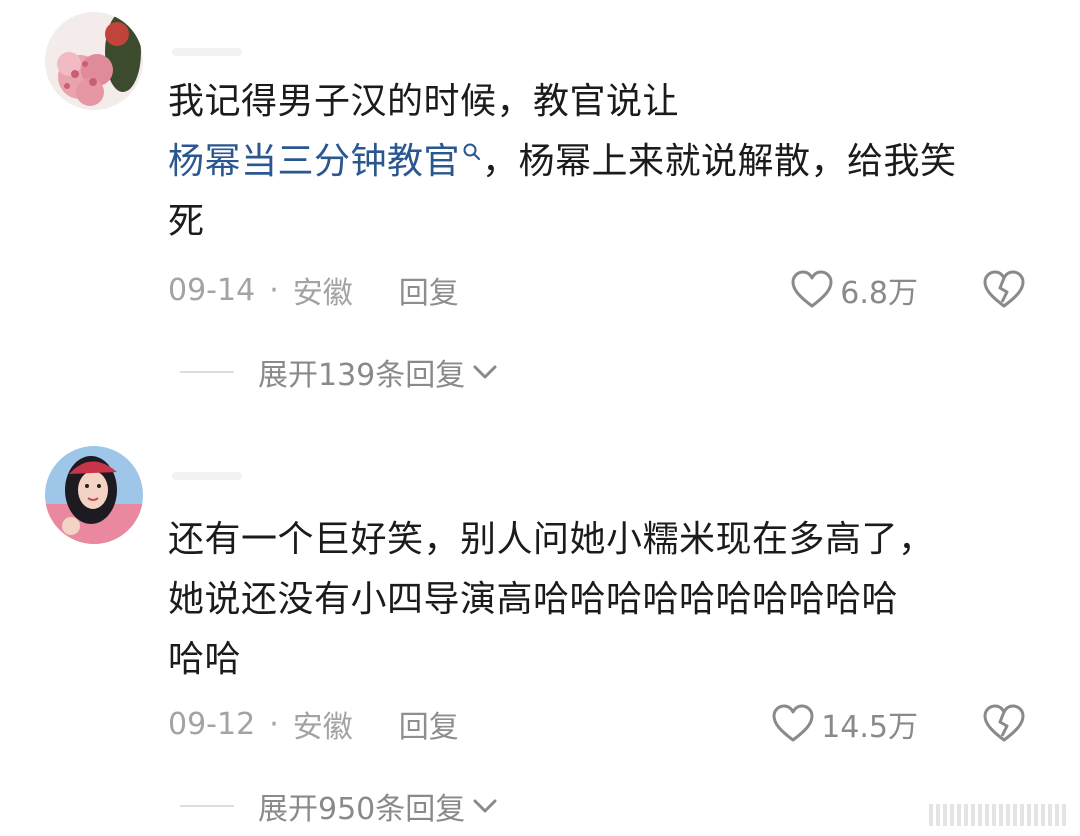 This screenshot has height=836, width=1080. I want to click on comment-meta: 09-14 · 安徽 回复, so click(313, 290).